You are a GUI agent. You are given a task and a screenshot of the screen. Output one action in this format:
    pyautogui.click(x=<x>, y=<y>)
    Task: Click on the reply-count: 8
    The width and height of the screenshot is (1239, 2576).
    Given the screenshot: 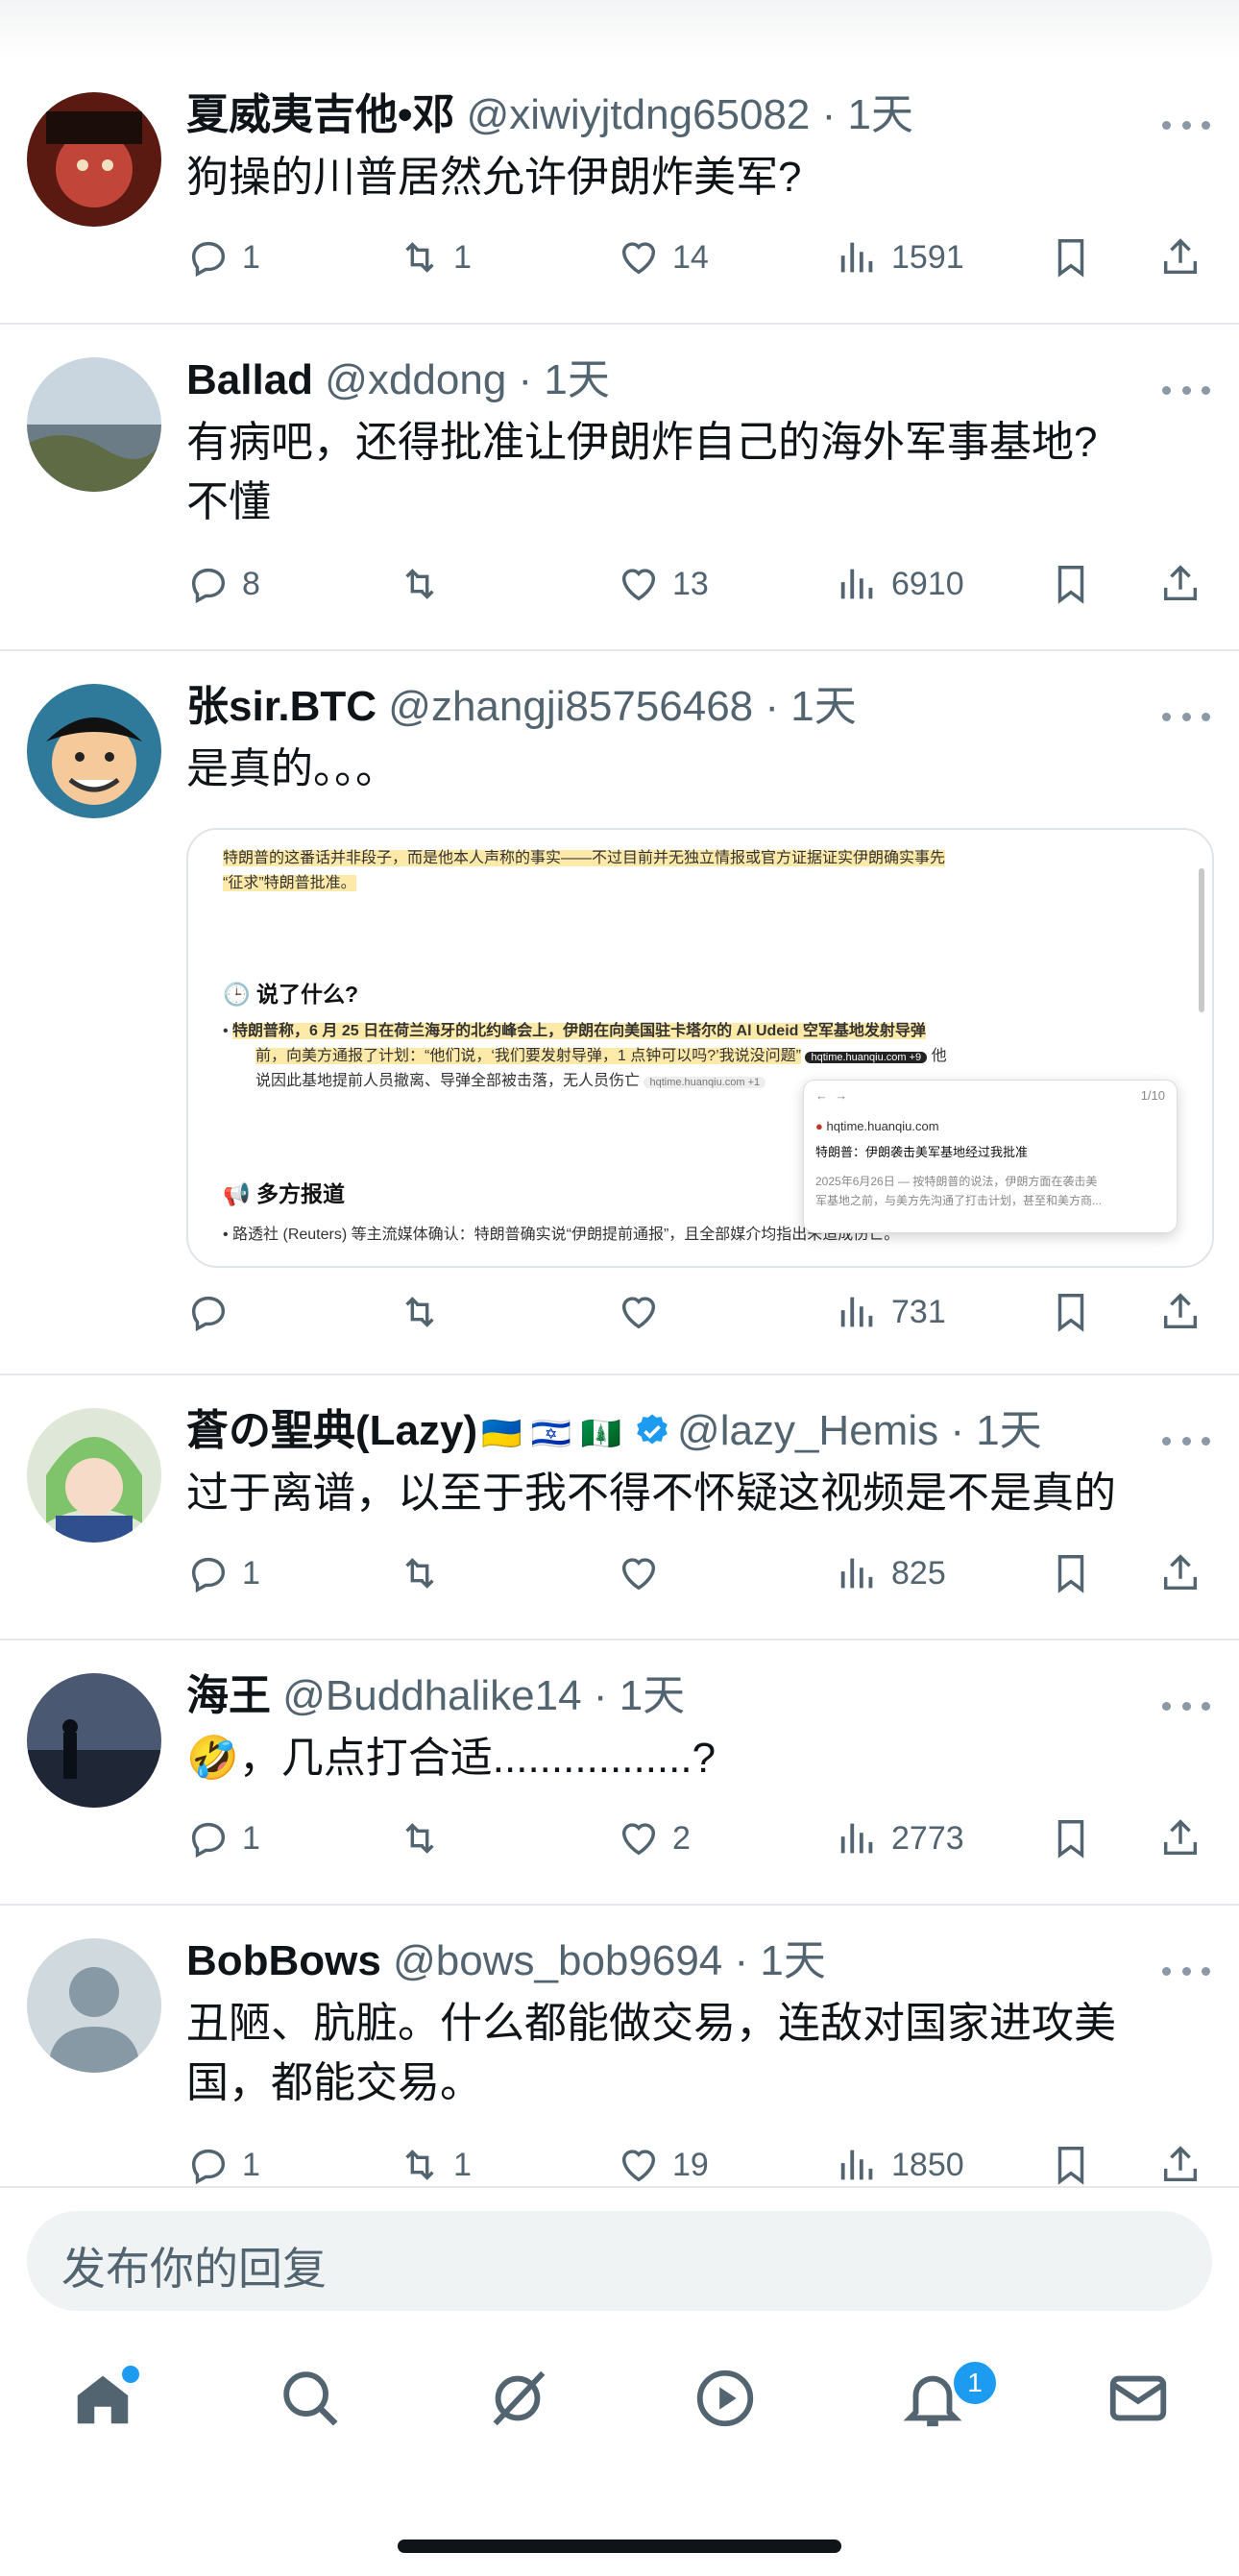 What is the action you would take?
    pyautogui.click(x=251, y=583)
    